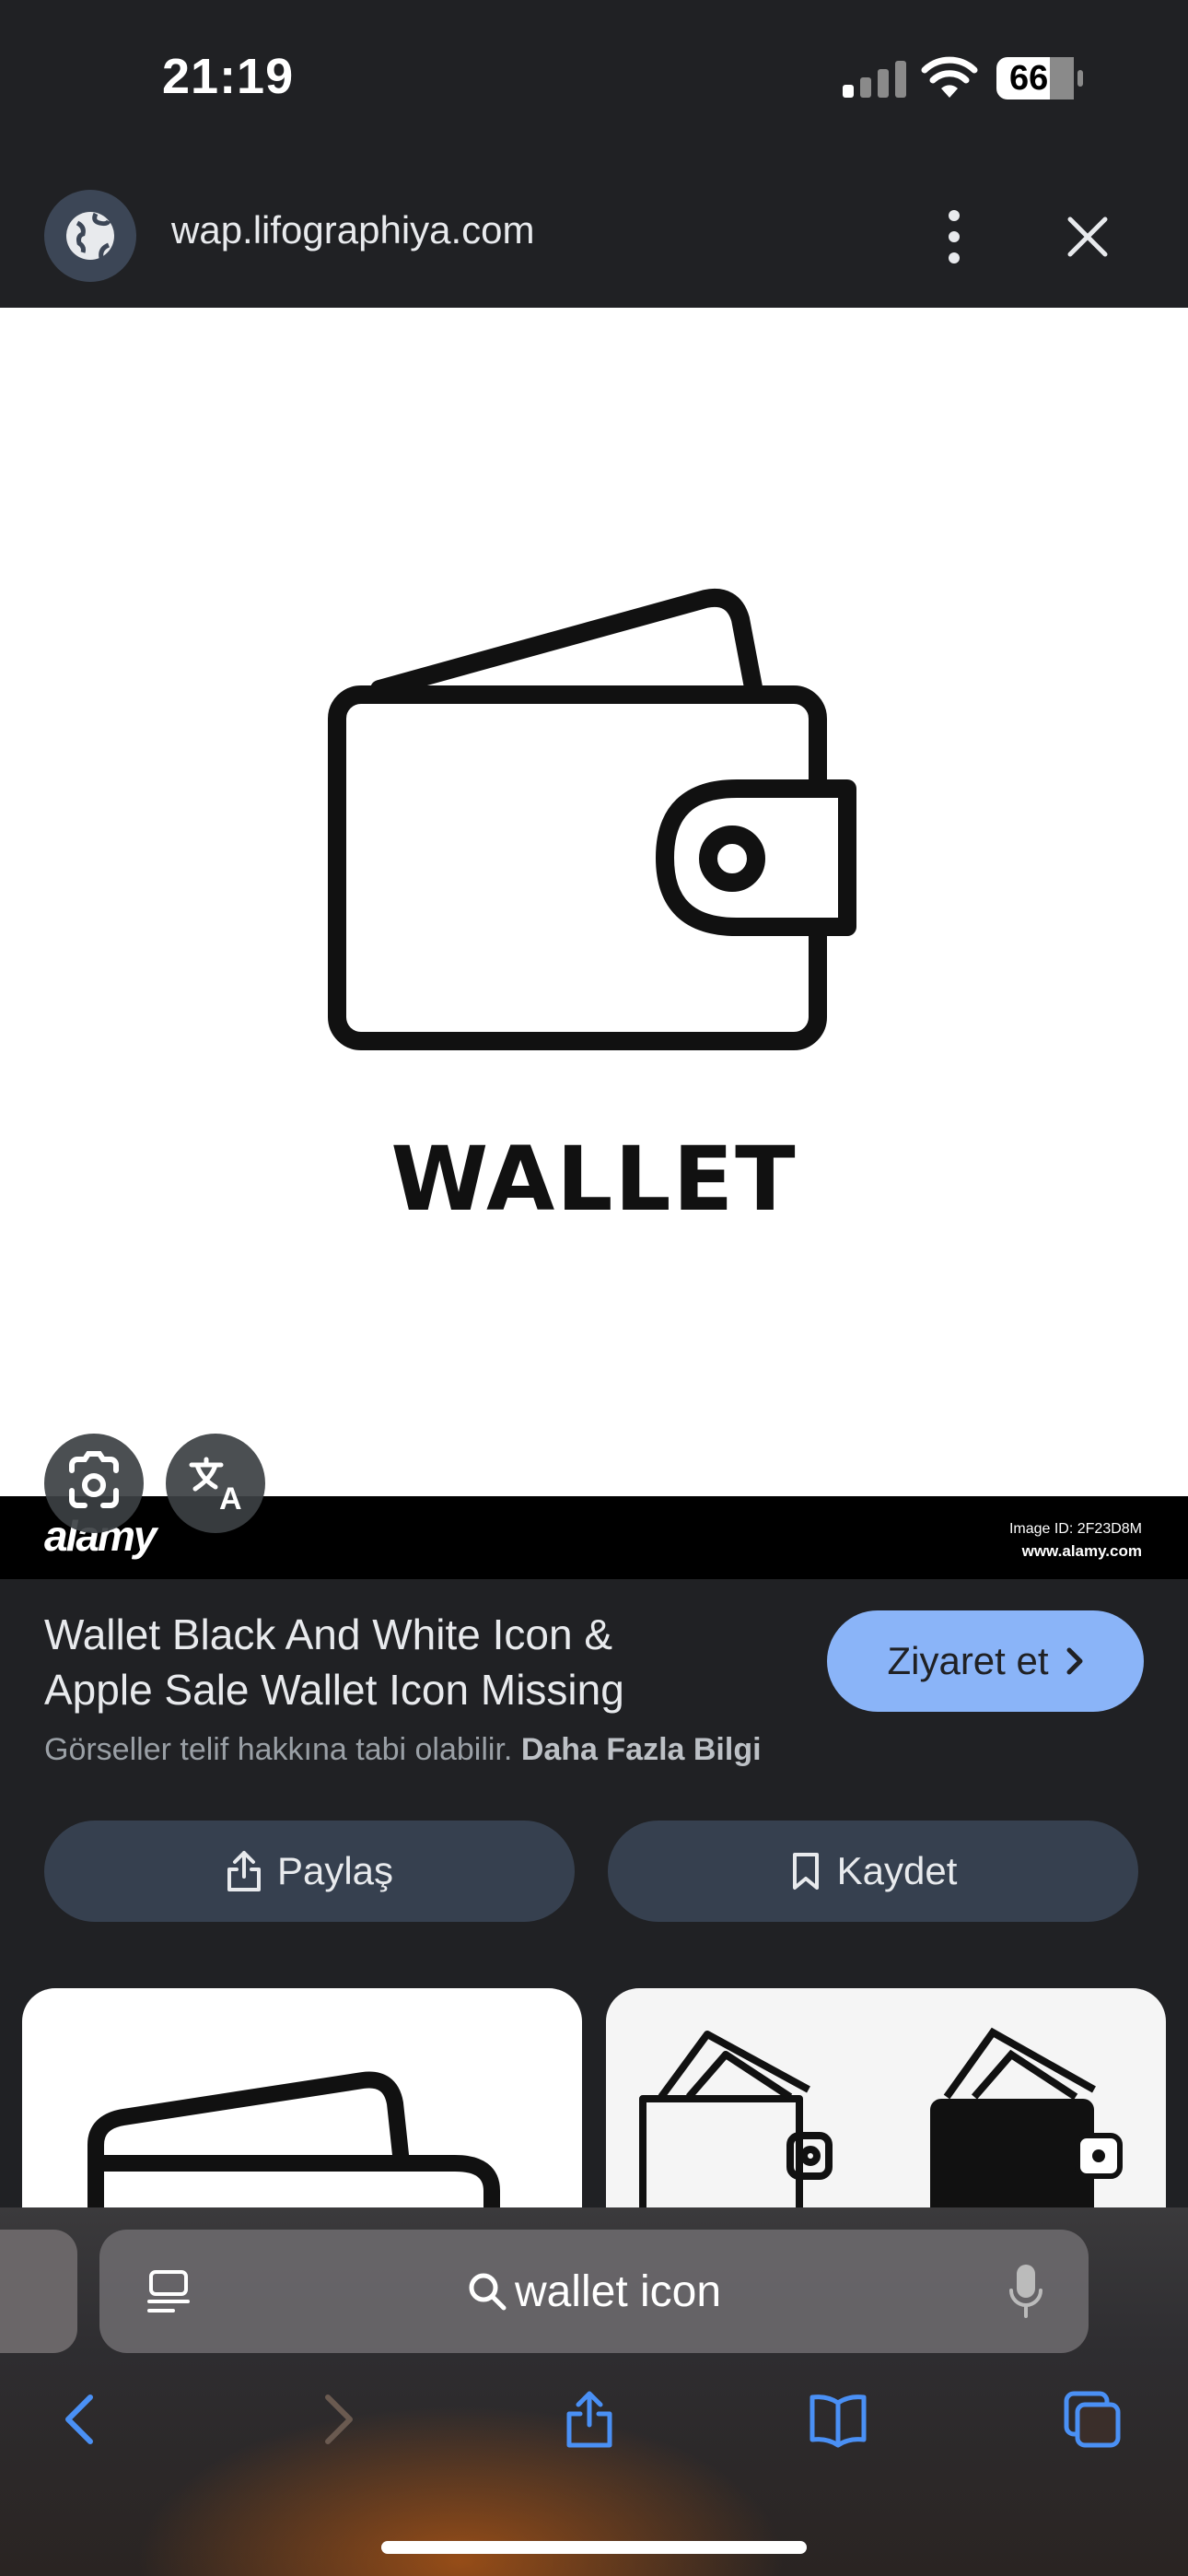  I want to click on site-info-button, so click(90, 236).